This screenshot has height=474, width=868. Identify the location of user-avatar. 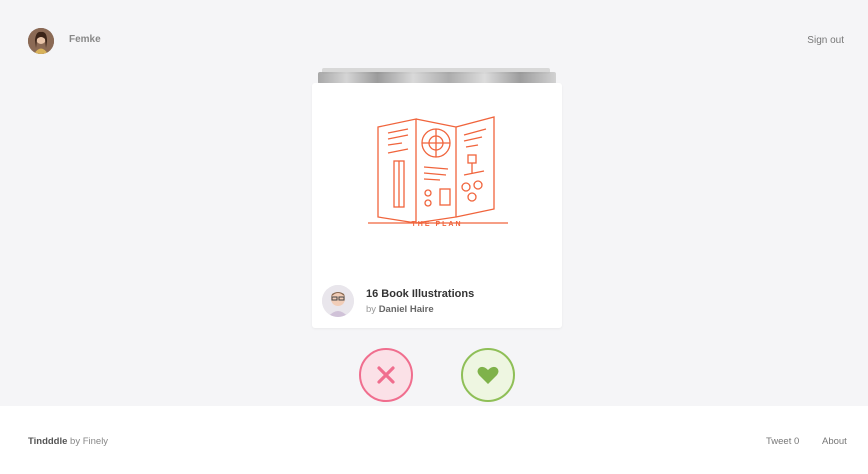
(41, 41).